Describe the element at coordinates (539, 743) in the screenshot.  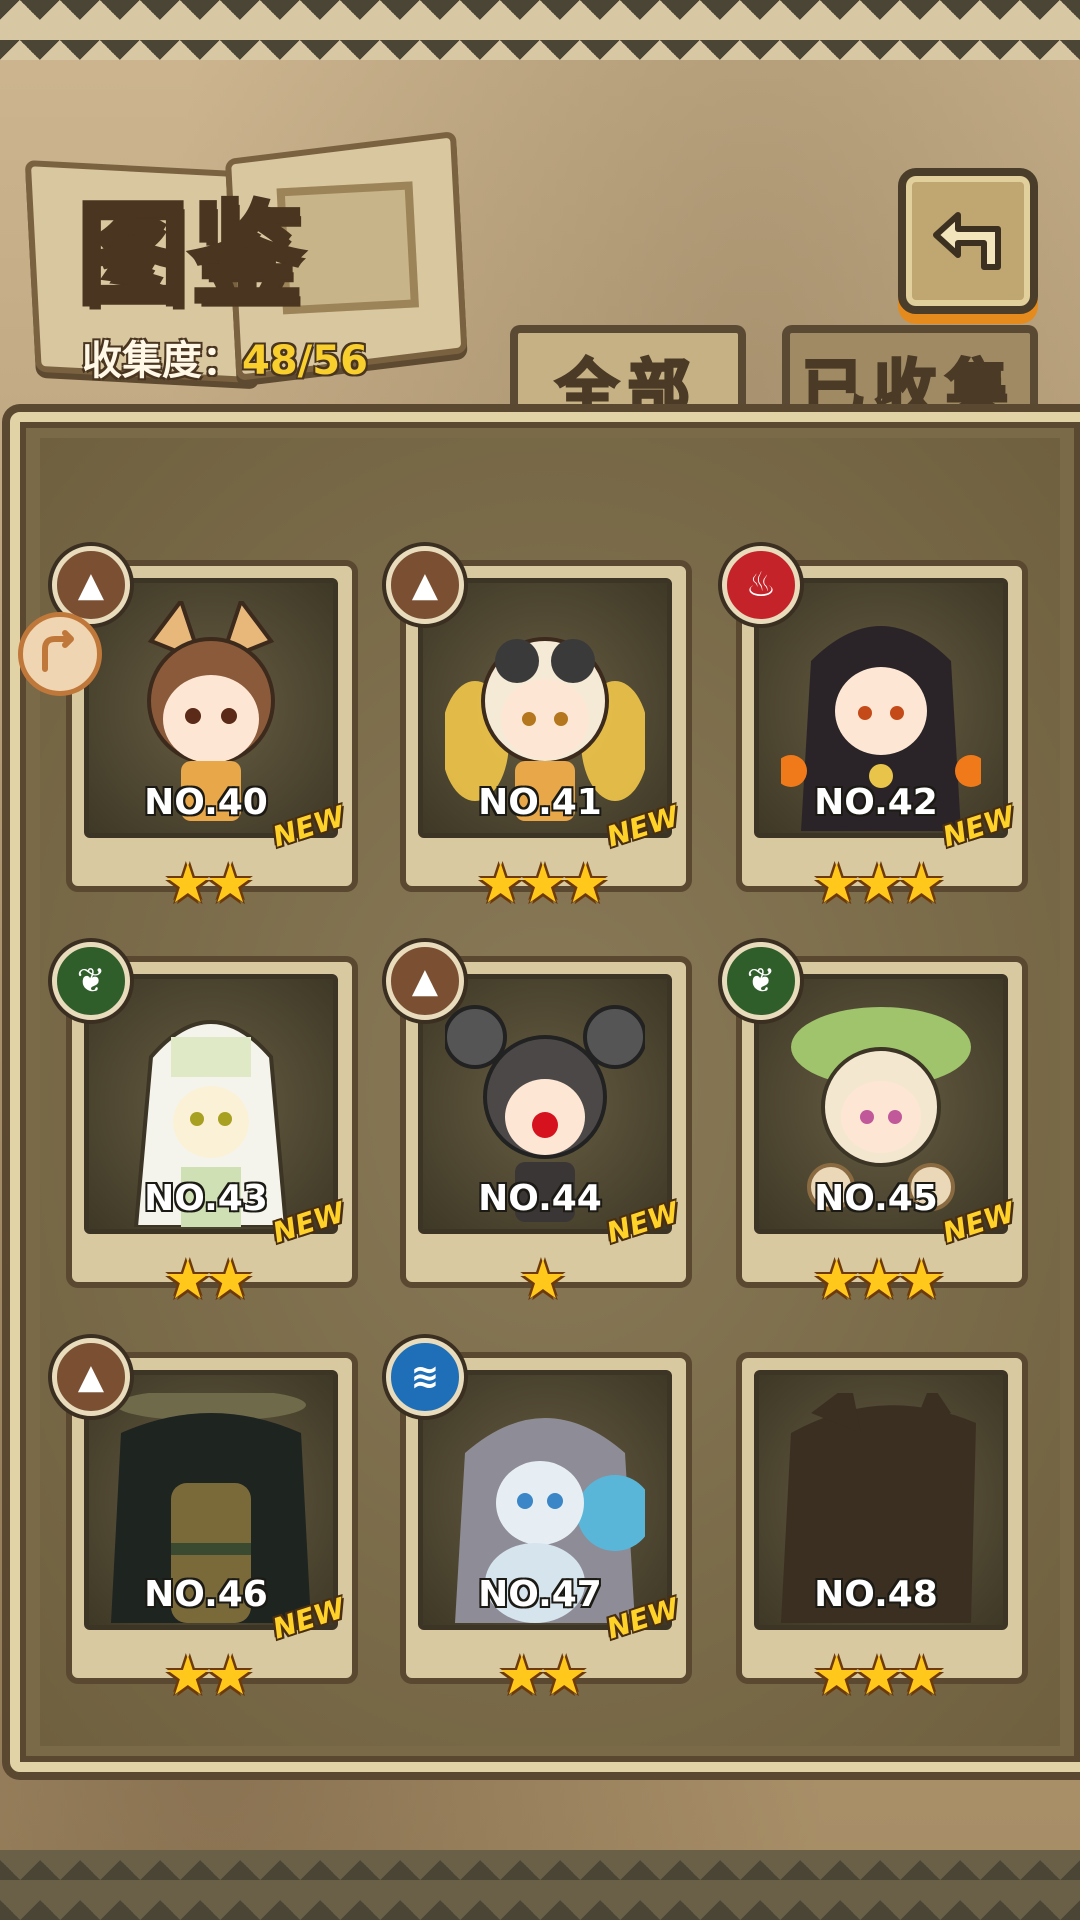
I see `card-no-41: NO.41 NEW ★★★ ▲` at that location.